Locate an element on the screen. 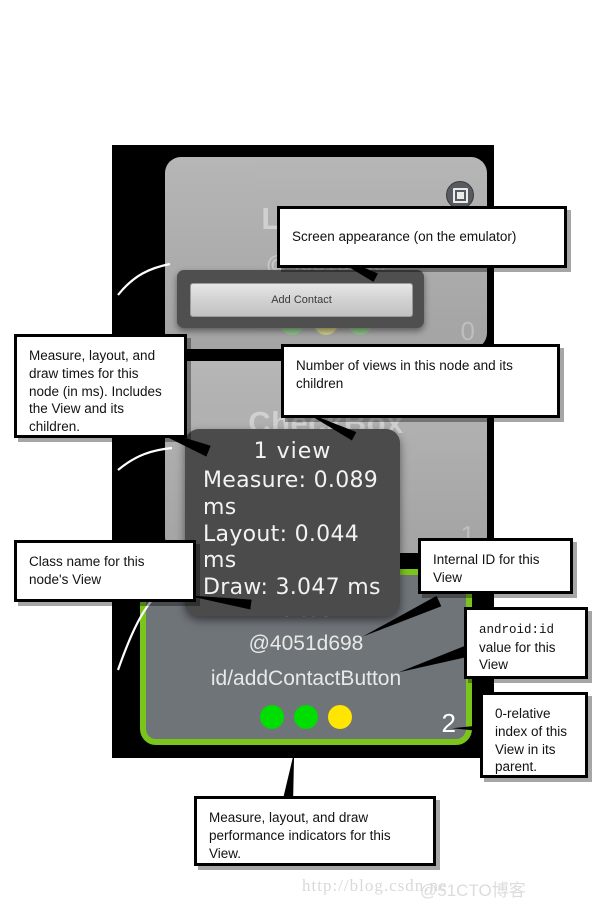 The image size is (606, 909). emulator-add-contact-button: Add Contact is located at coordinates (301, 300).